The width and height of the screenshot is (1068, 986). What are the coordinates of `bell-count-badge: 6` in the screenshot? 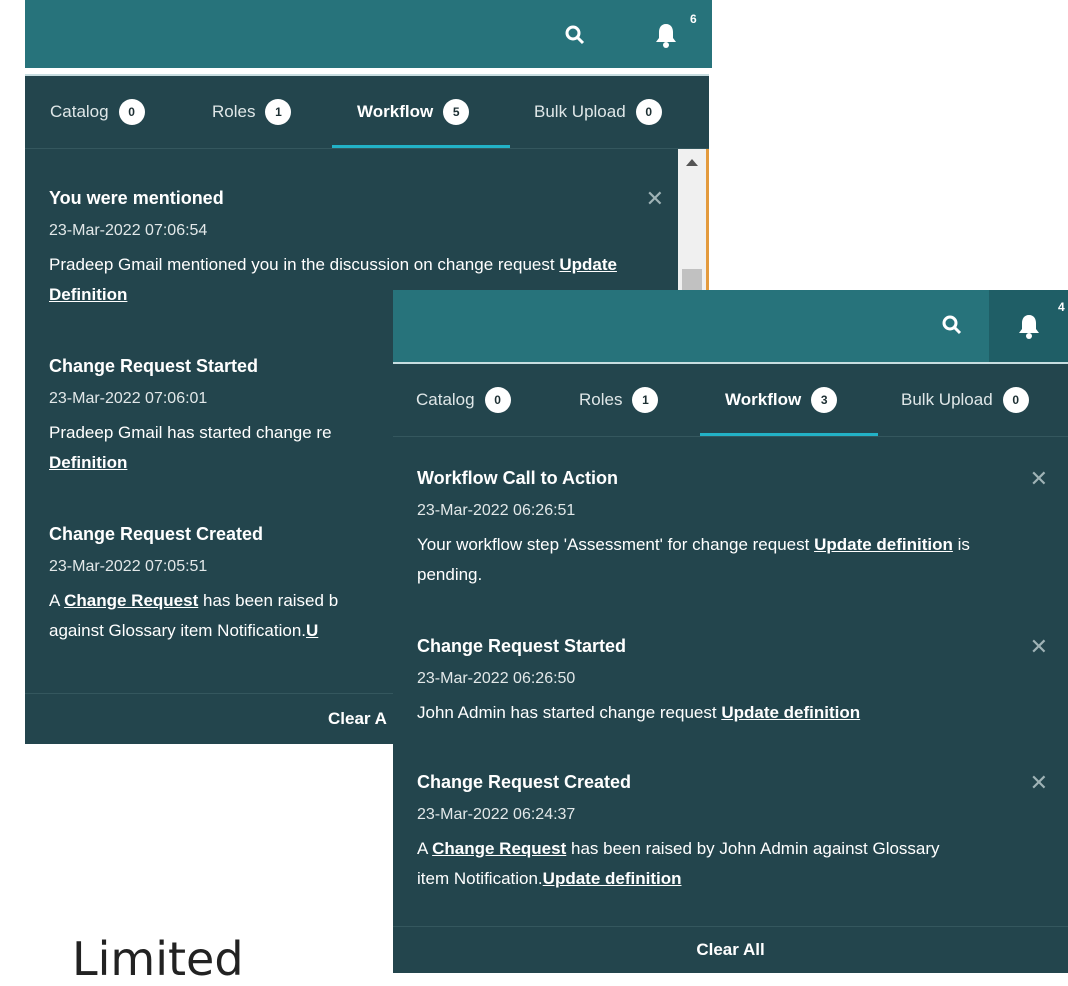 It's located at (693, 19).